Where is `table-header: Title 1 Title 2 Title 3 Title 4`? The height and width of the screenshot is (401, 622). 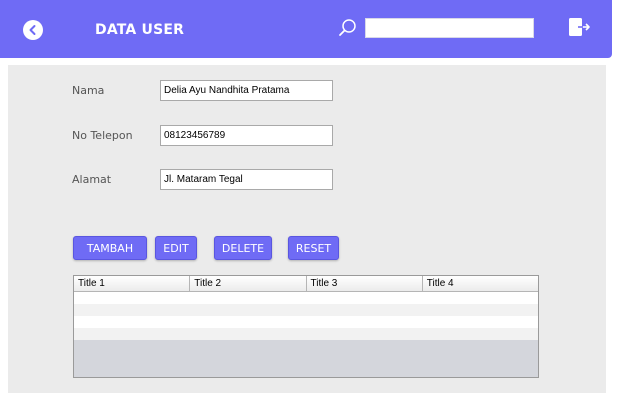 table-header: Title 1 Title 2 Title 3 Title 4 is located at coordinates (306, 284).